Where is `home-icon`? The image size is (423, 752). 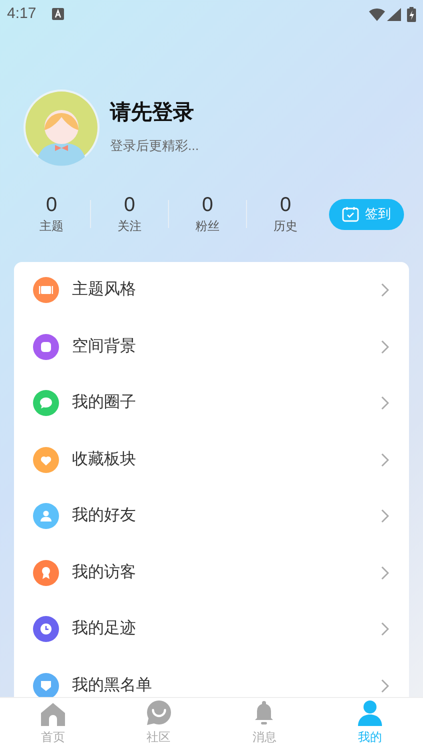
home-icon is located at coordinates (53, 714).